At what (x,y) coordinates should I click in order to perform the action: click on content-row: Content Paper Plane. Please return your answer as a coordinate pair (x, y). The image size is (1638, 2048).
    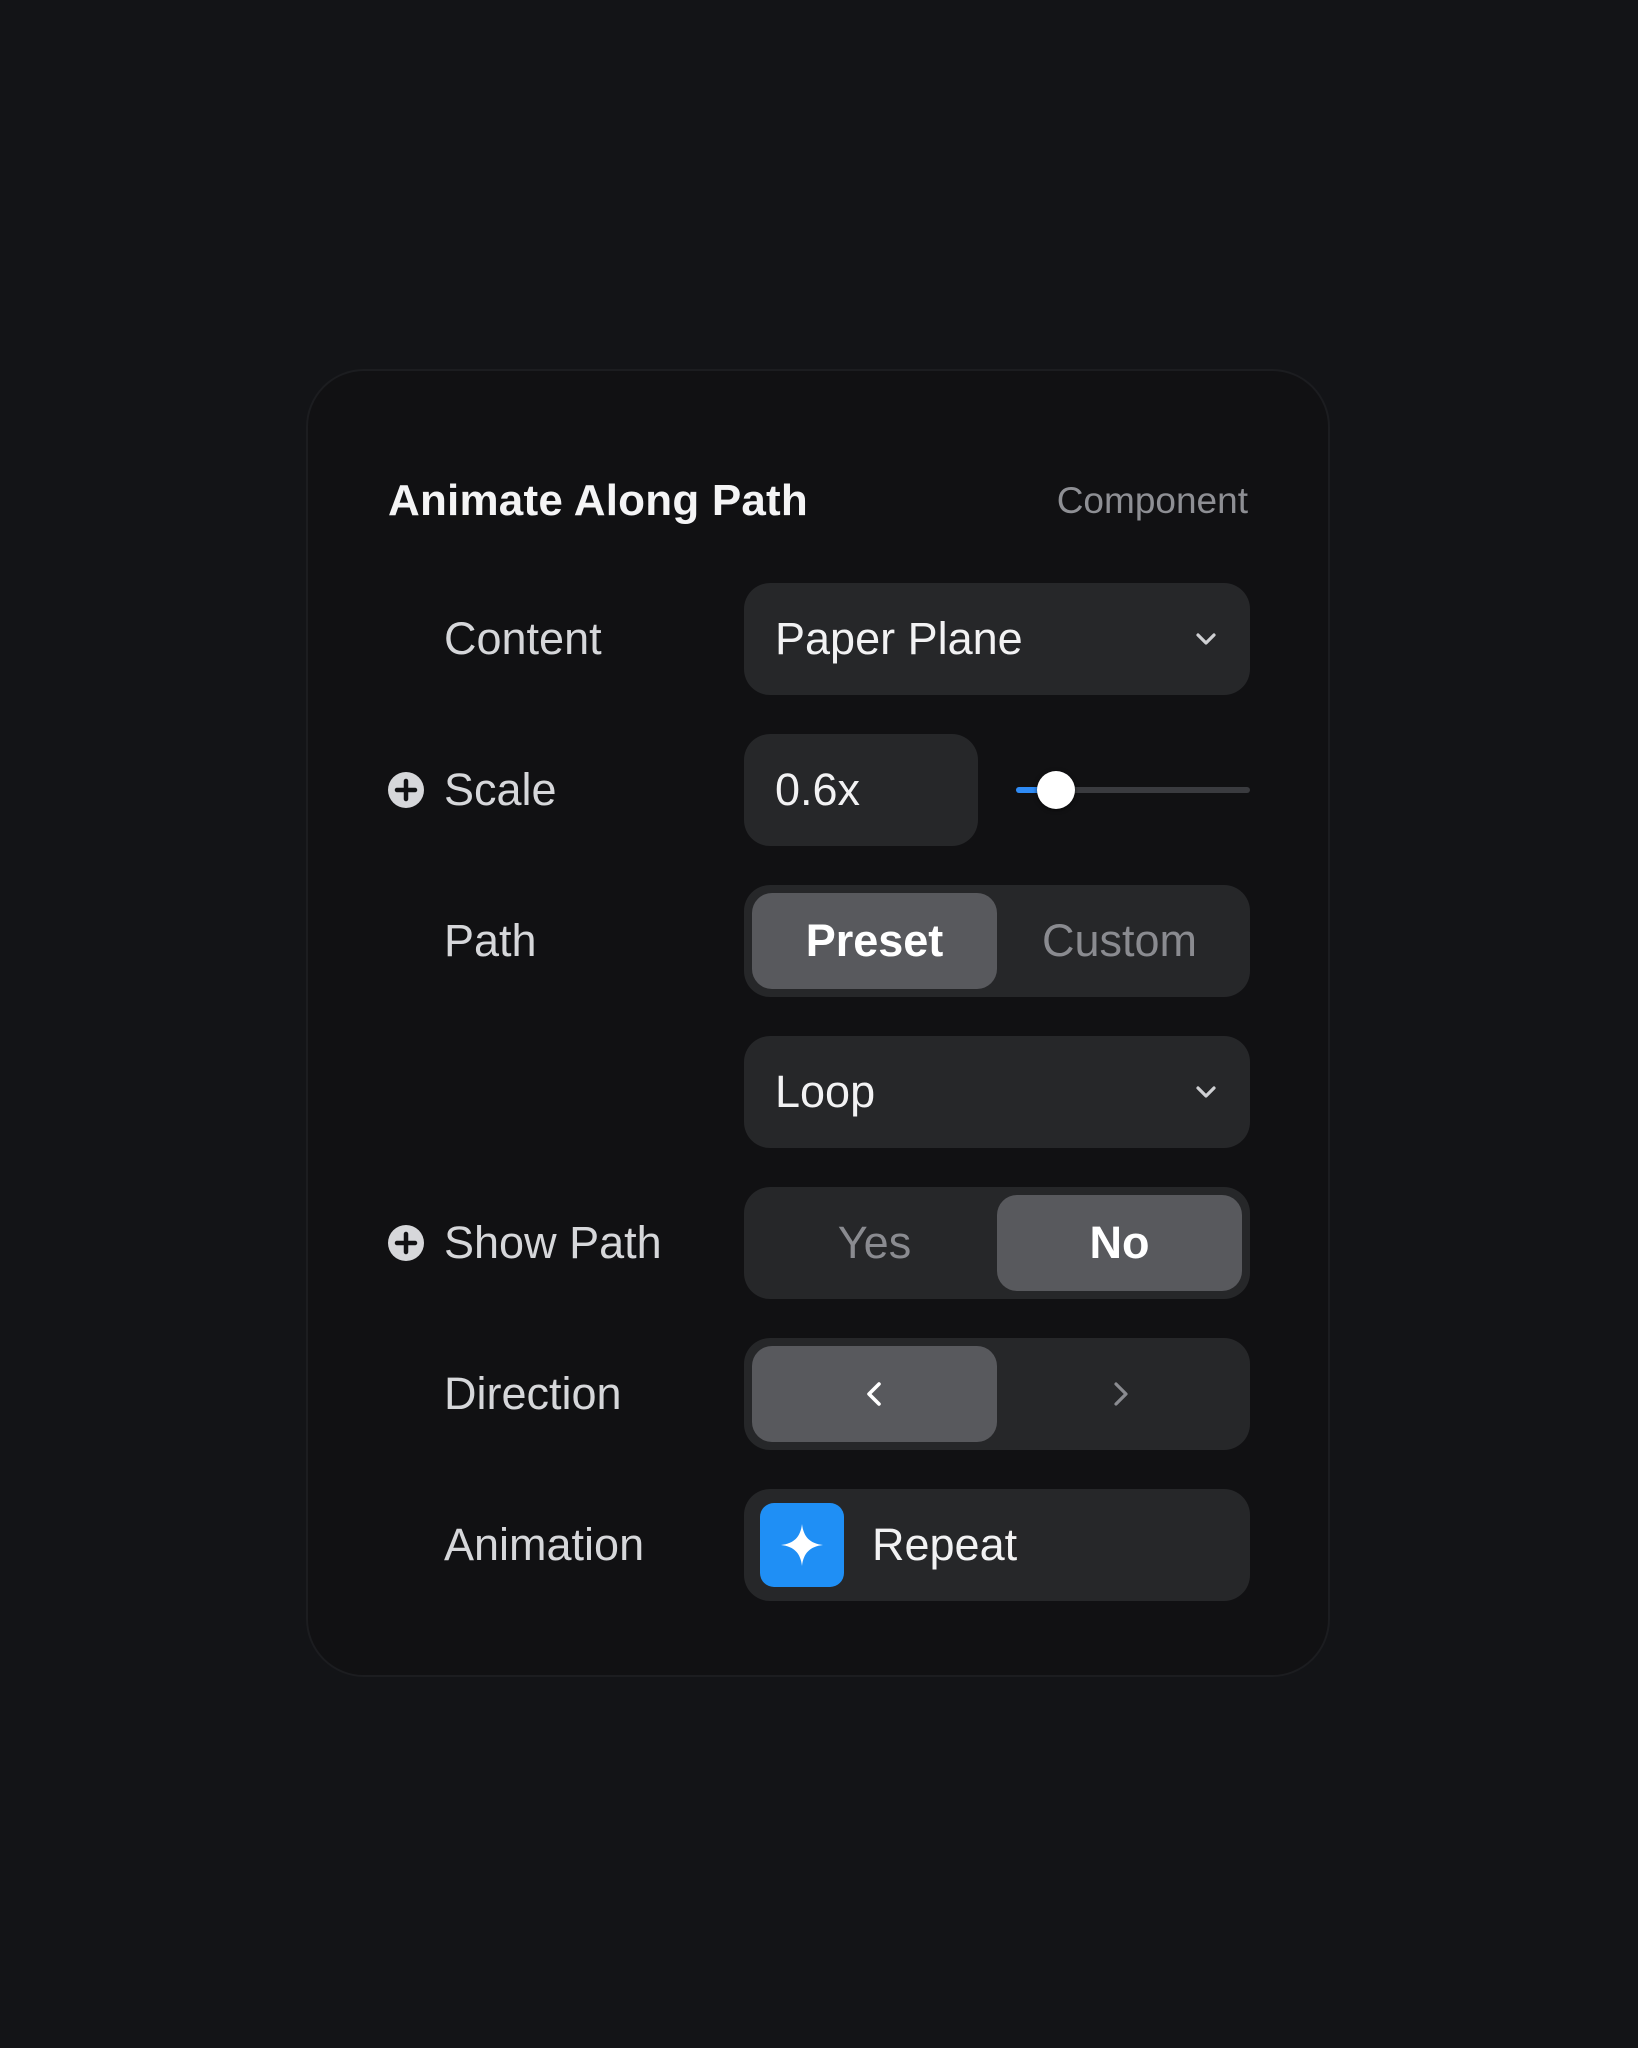
    Looking at the image, I should click on (818, 639).